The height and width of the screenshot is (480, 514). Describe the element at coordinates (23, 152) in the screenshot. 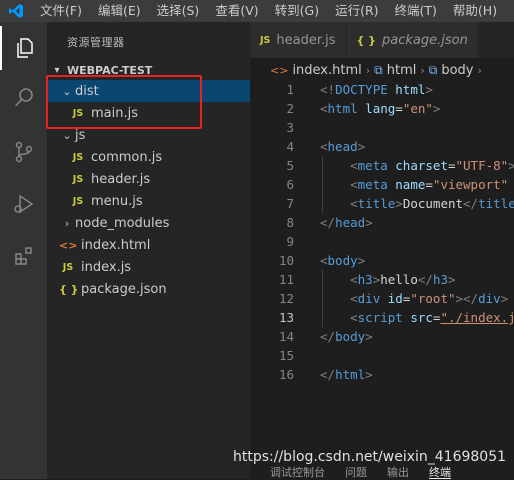

I see `source-control-icon` at that location.